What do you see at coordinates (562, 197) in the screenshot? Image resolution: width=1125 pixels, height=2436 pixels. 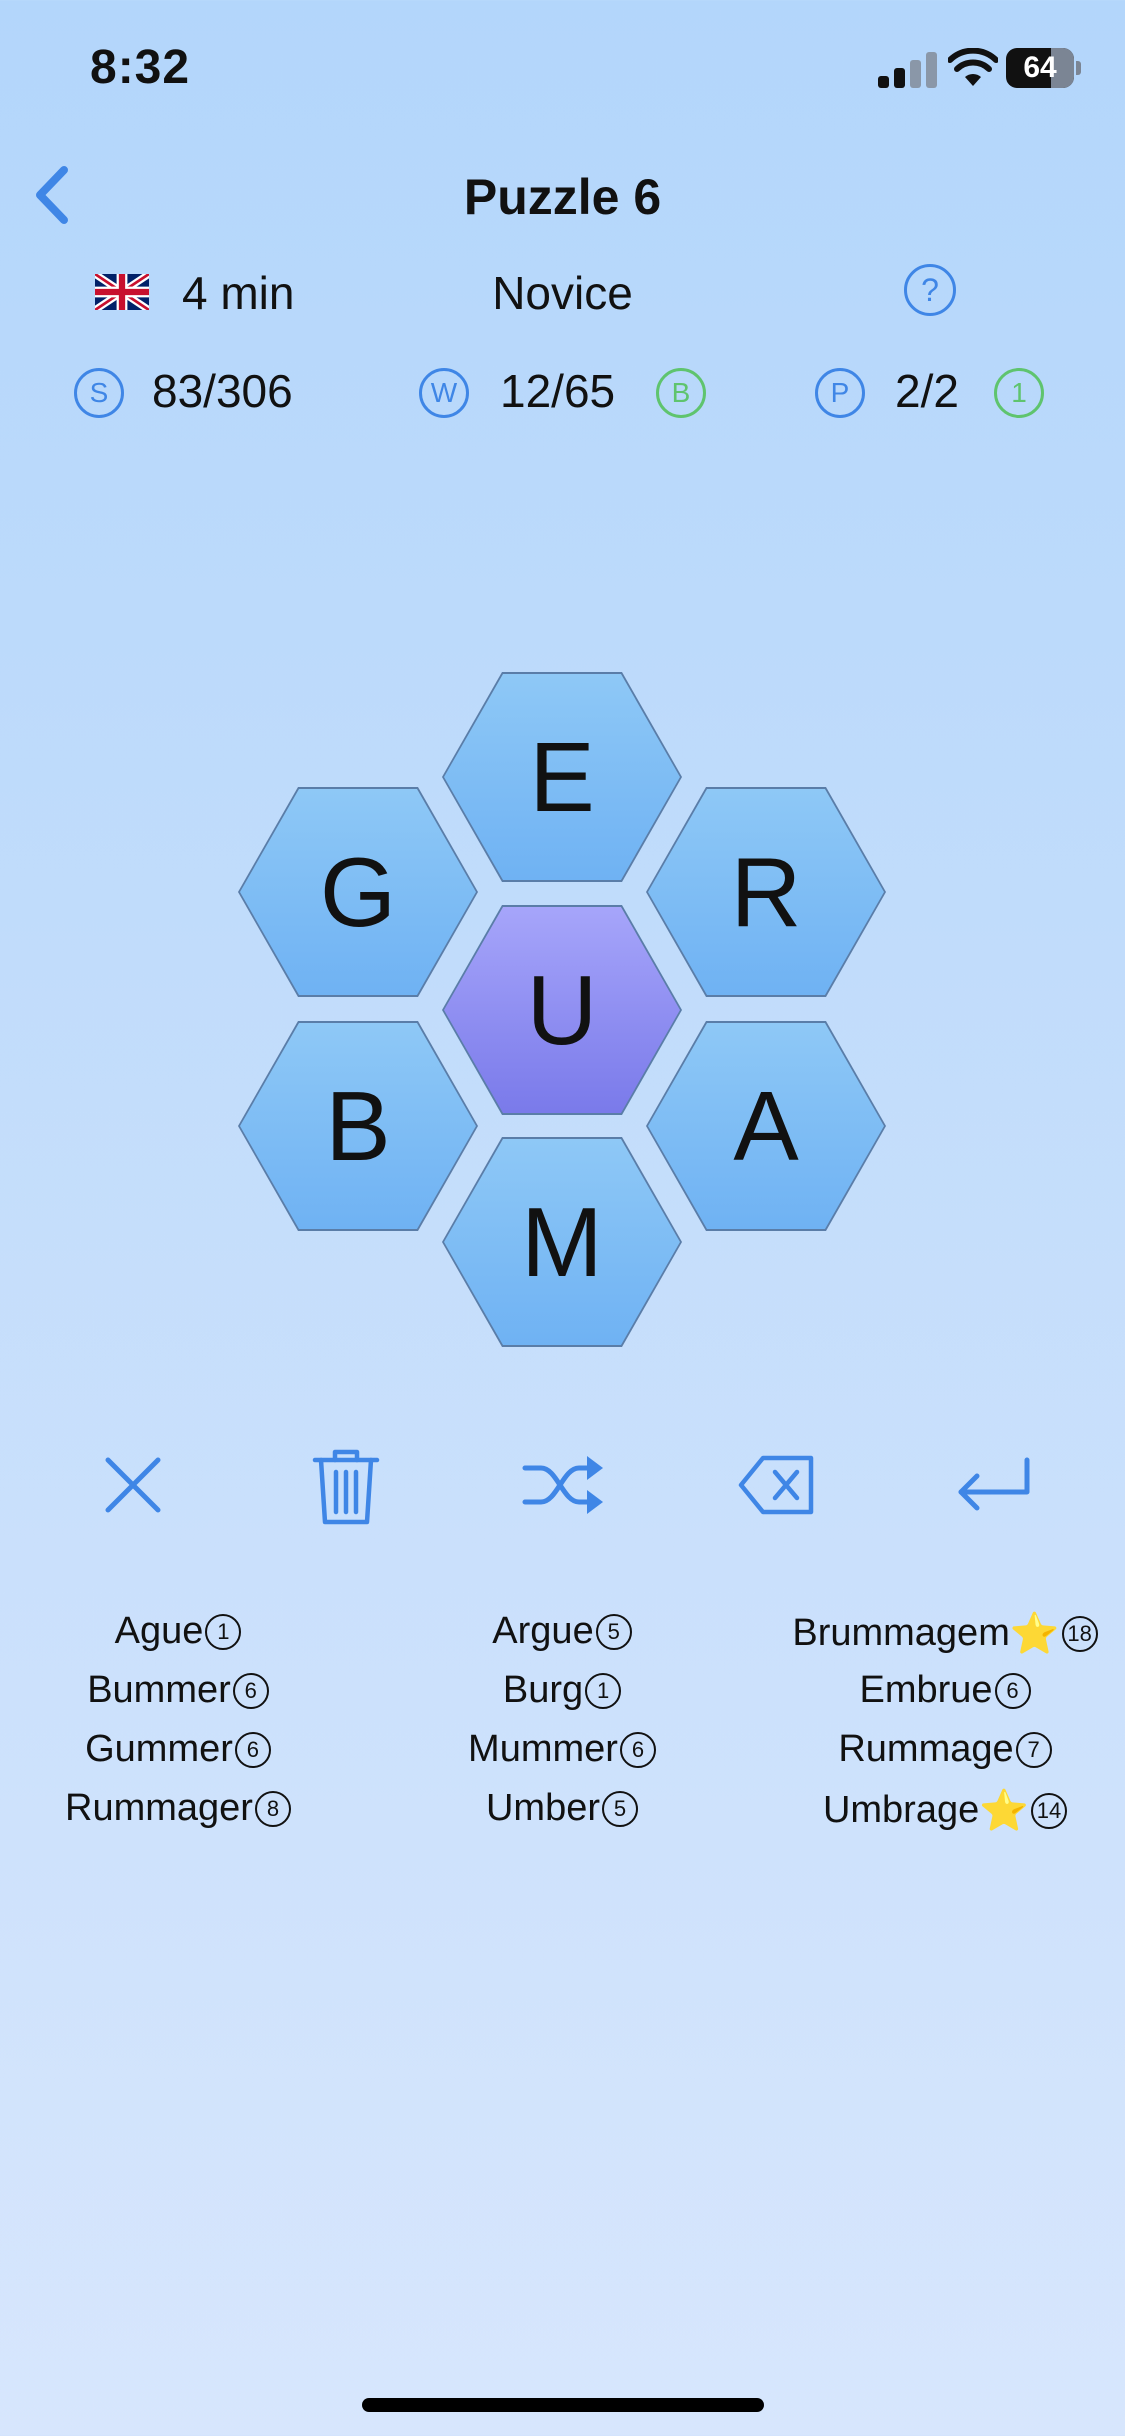 I see `page-title: Puzzle 6` at bounding box center [562, 197].